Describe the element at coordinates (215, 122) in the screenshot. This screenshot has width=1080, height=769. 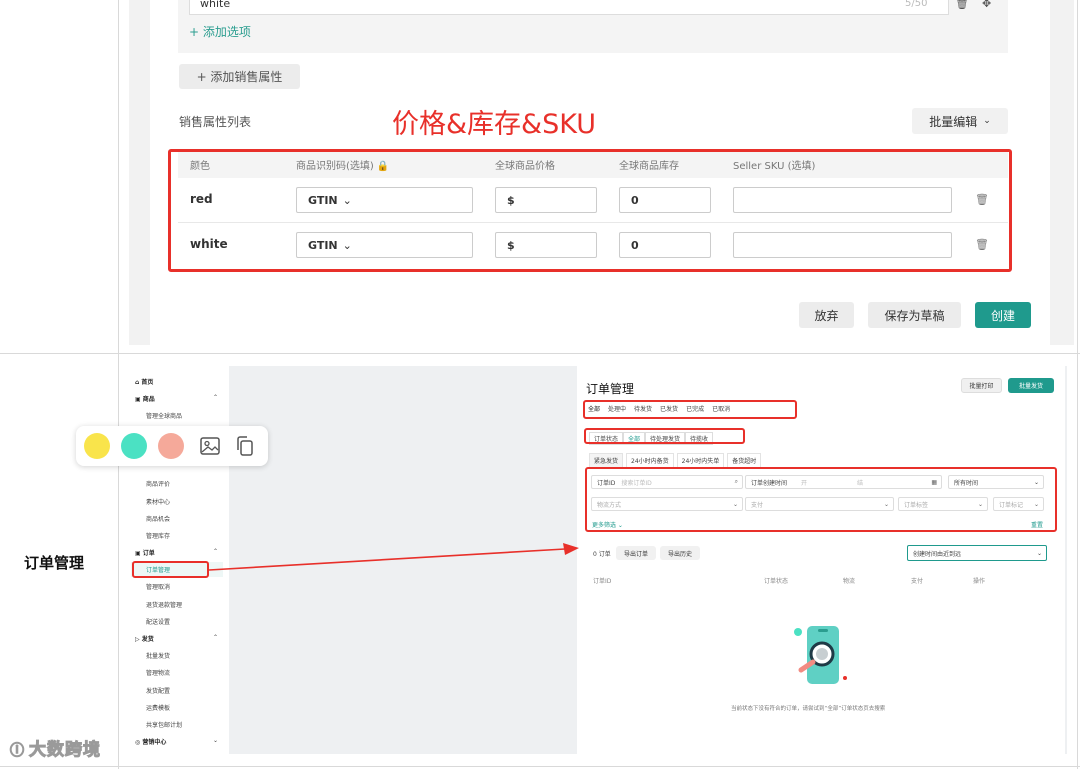
I see `sales-attr-list-label: 销售属性列表` at that location.